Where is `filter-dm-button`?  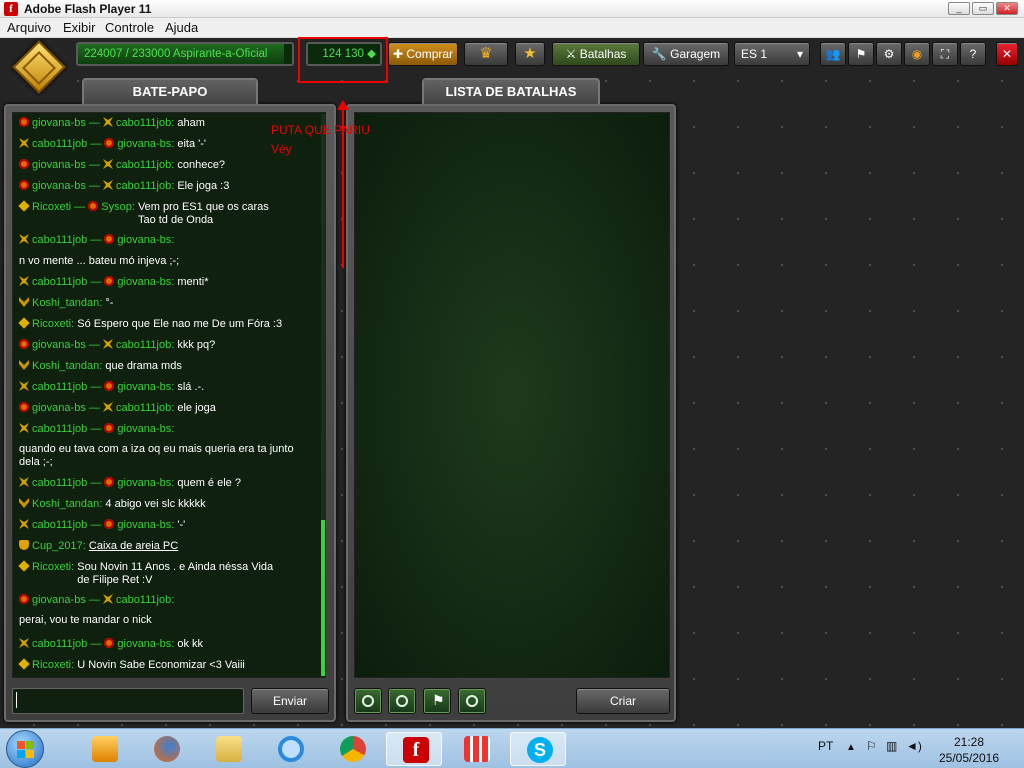
filter-dm-button is located at coordinates (368, 701).